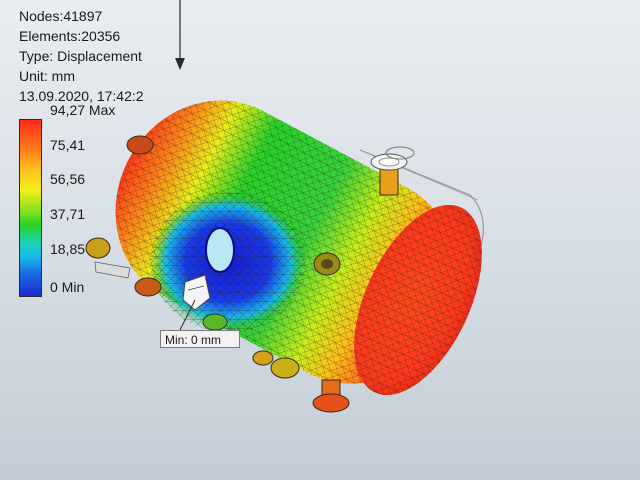 The height and width of the screenshot is (480, 640). What do you see at coordinates (148, 287) in the screenshot?
I see `nozzle-left-lower` at bounding box center [148, 287].